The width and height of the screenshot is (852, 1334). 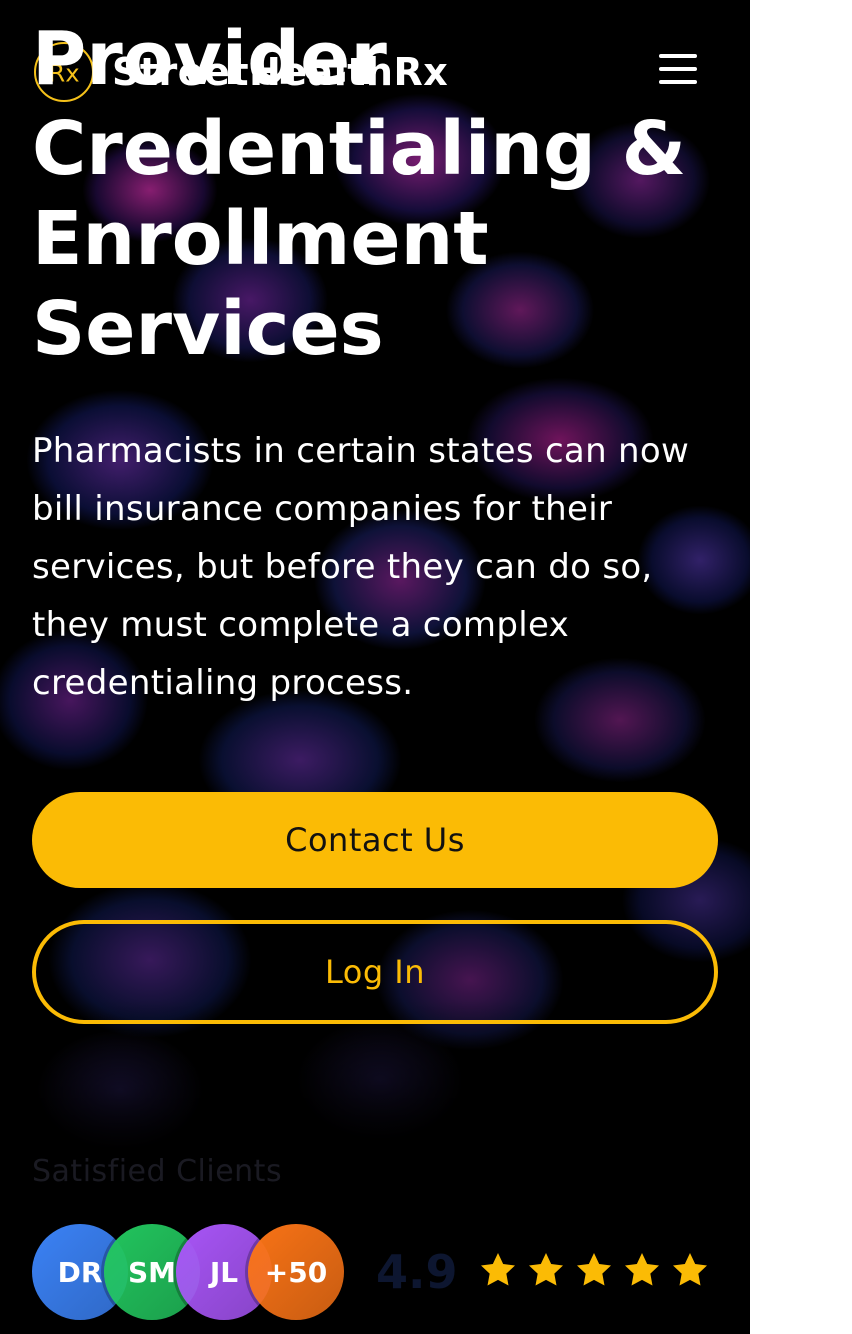 I want to click on avatar-more-count: +50, so click(x=296, y=1272).